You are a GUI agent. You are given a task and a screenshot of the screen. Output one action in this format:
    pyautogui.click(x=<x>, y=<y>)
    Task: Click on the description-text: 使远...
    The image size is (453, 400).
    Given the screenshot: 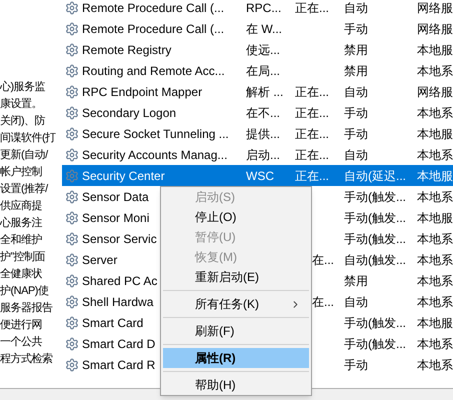 What is the action you would take?
    pyautogui.click(x=263, y=49)
    